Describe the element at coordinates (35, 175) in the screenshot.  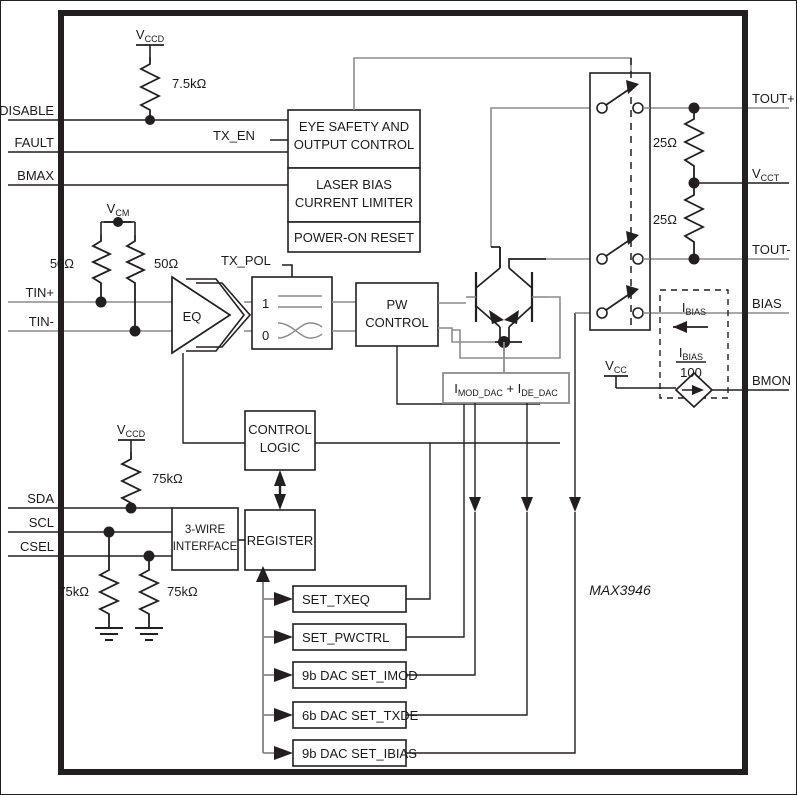
I see `pin-label-bmax: BMAX` at that location.